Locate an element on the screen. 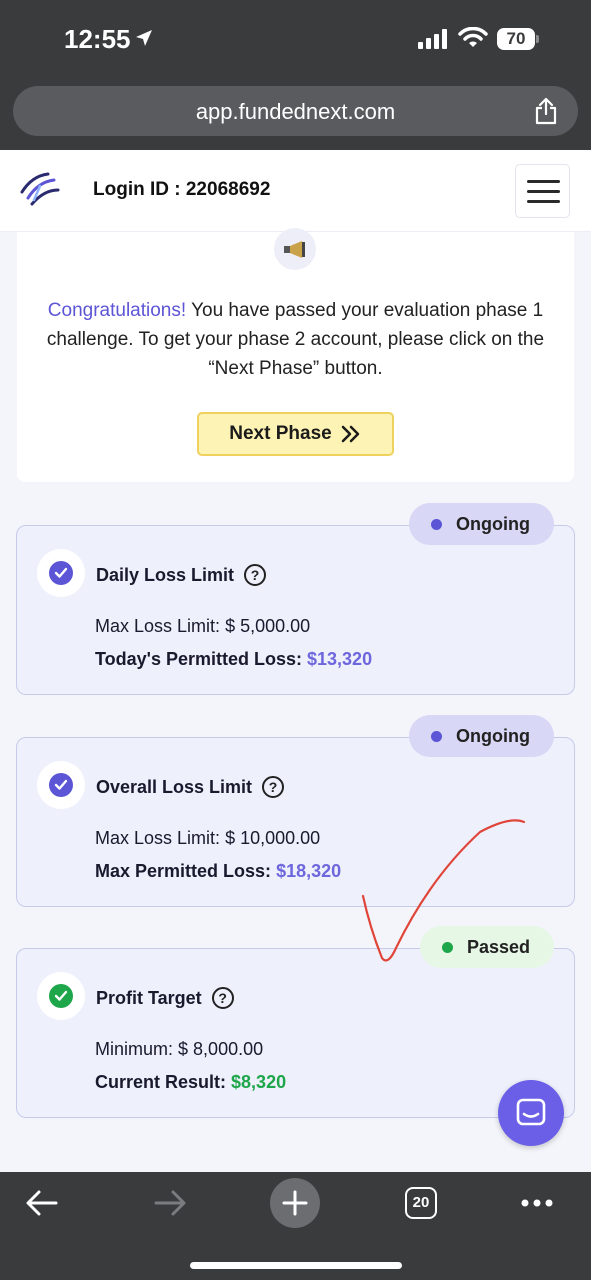  max-loss-limit-row: Max Loss Limit: $ 10,000.00 is located at coordinates (207, 838).